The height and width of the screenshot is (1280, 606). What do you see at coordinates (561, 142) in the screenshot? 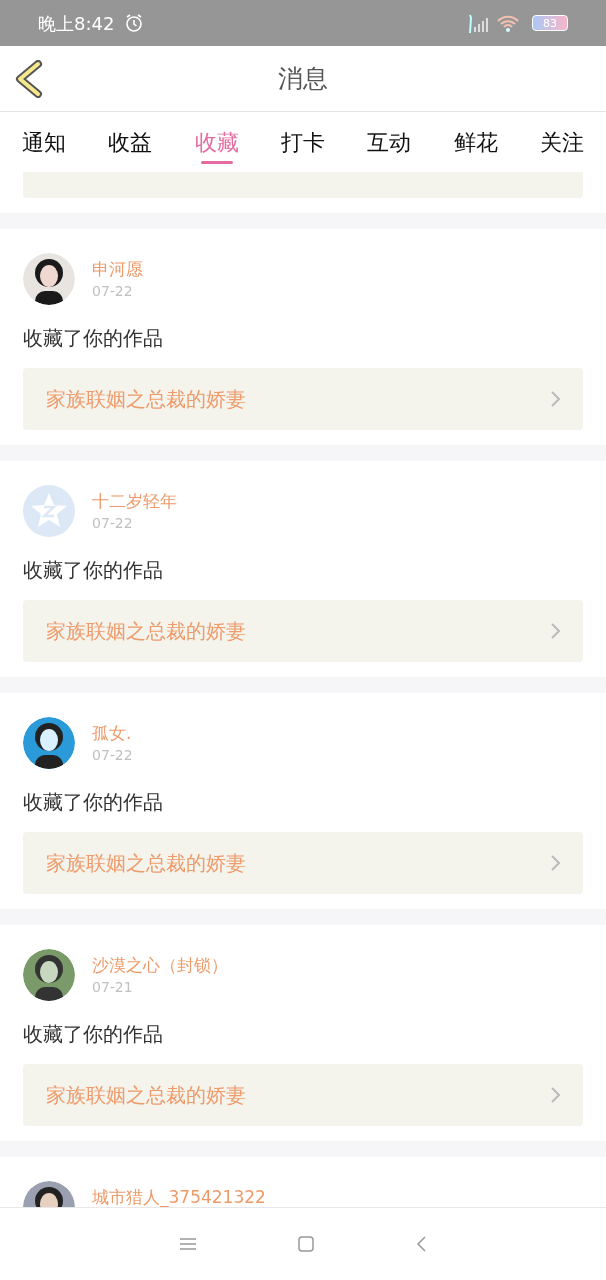
I see `tab: 关注` at bounding box center [561, 142].